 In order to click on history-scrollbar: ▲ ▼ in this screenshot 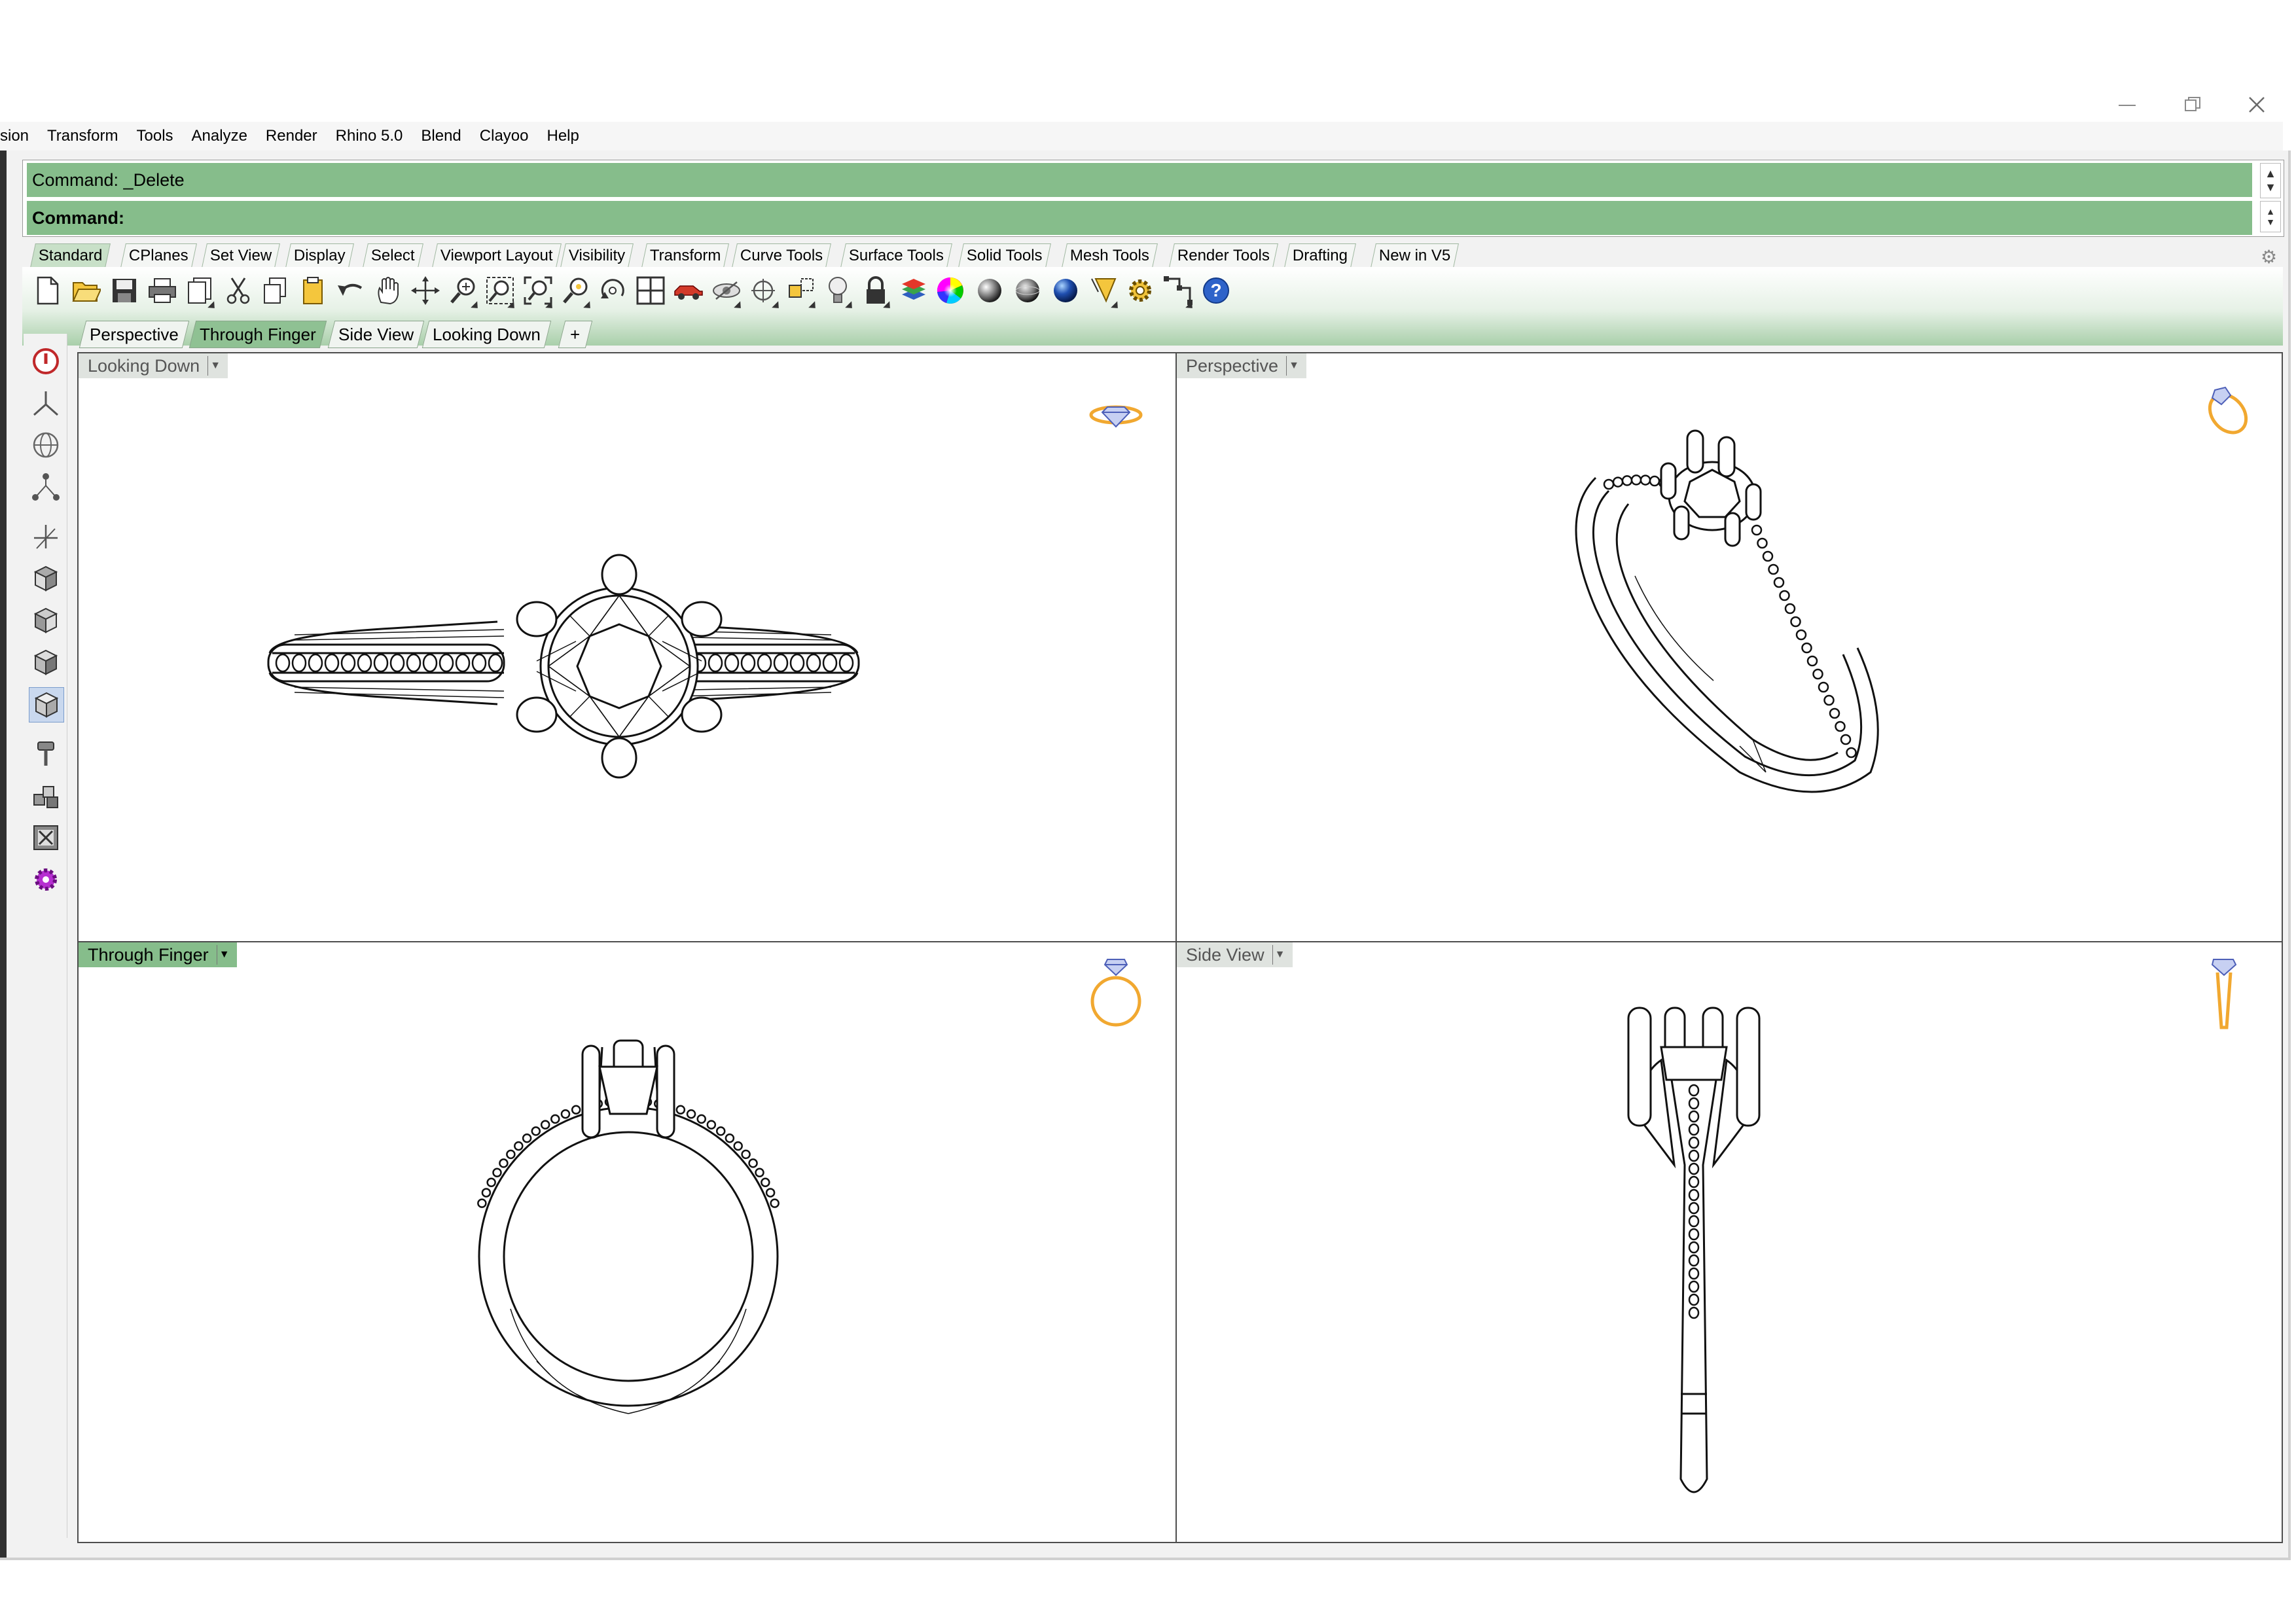, I will do `click(2270, 180)`.